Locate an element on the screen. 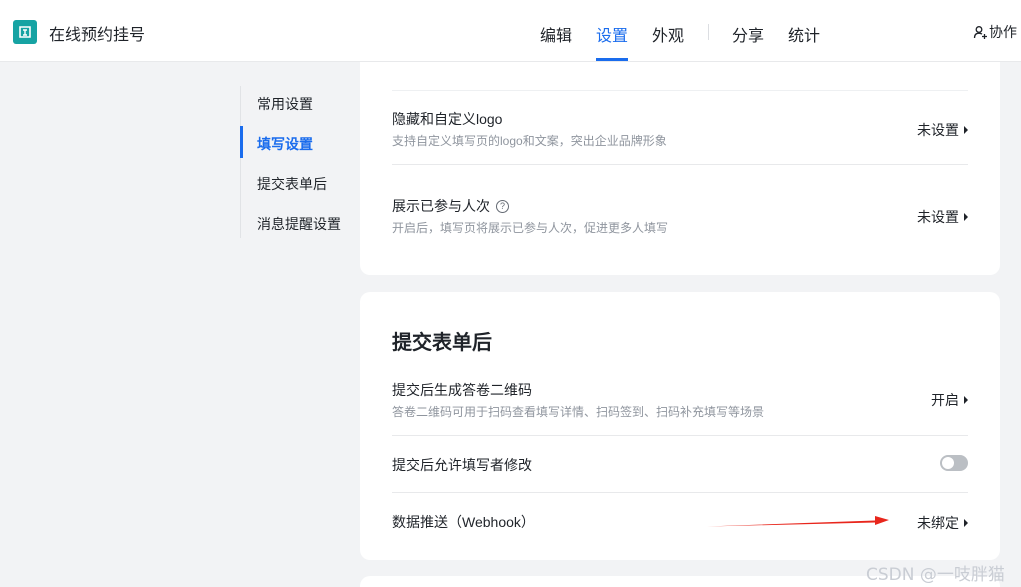  user-add-icon is located at coordinates (980, 32).